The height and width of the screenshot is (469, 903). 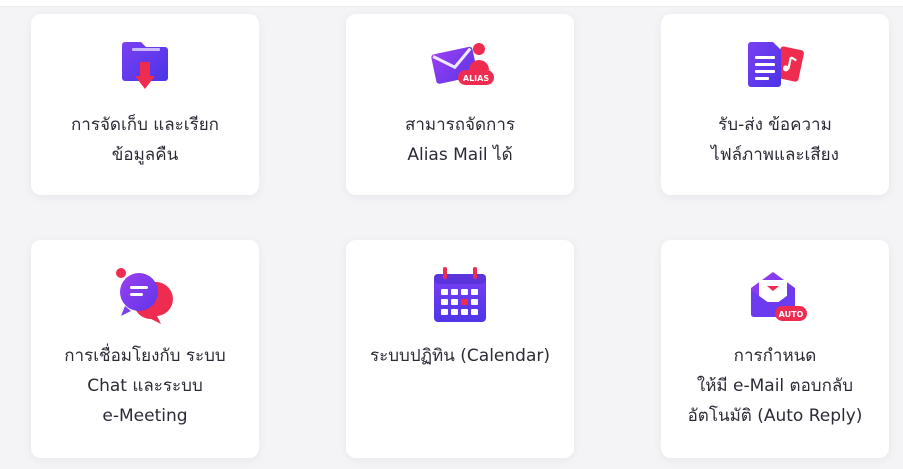 I want to click on feature-card-calendar: ระบบปฏิทิน (Calendar), so click(x=460, y=349).